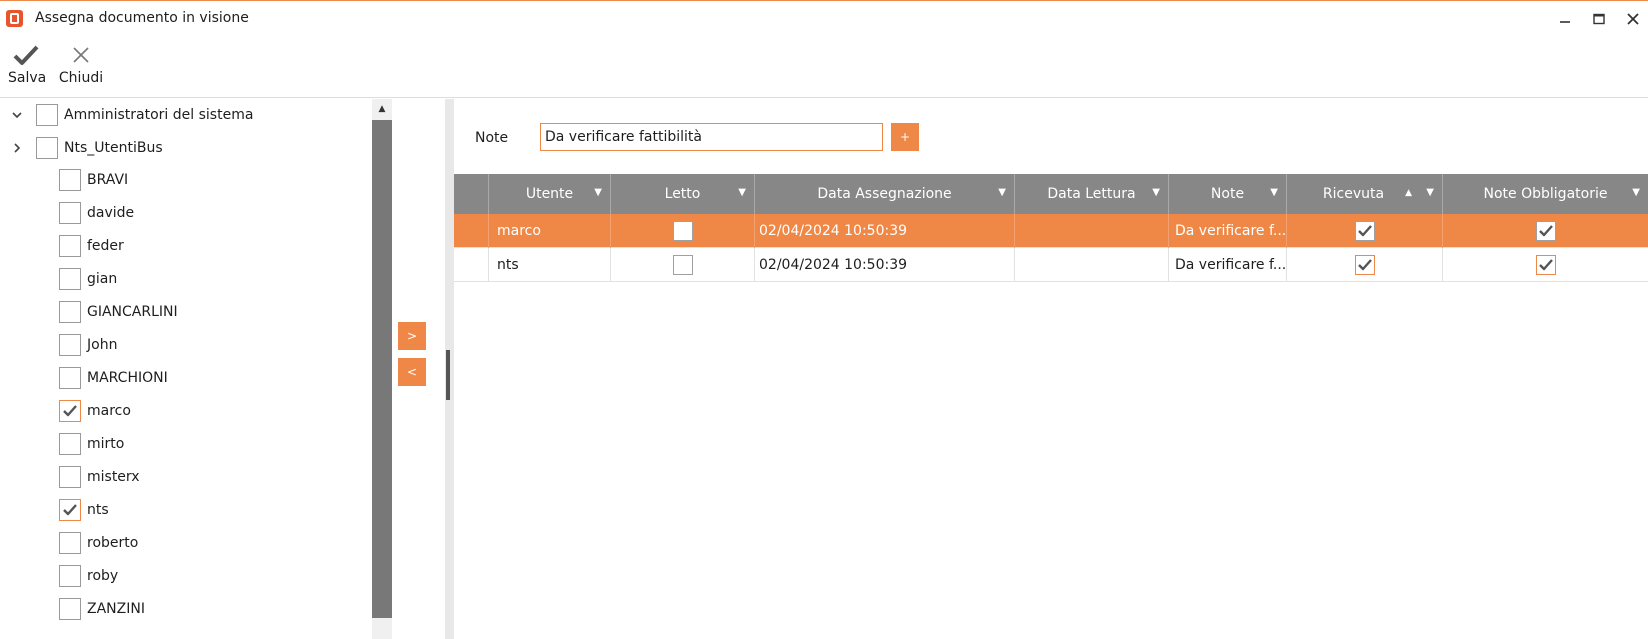 The width and height of the screenshot is (1648, 639). I want to click on column-label: Ricevuta, so click(1353, 194).